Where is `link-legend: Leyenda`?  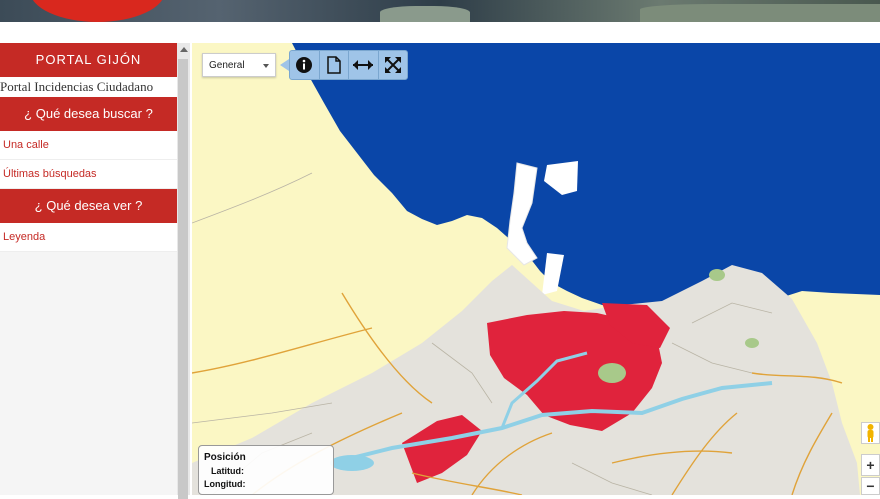
link-legend: Leyenda is located at coordinates (88, 237).